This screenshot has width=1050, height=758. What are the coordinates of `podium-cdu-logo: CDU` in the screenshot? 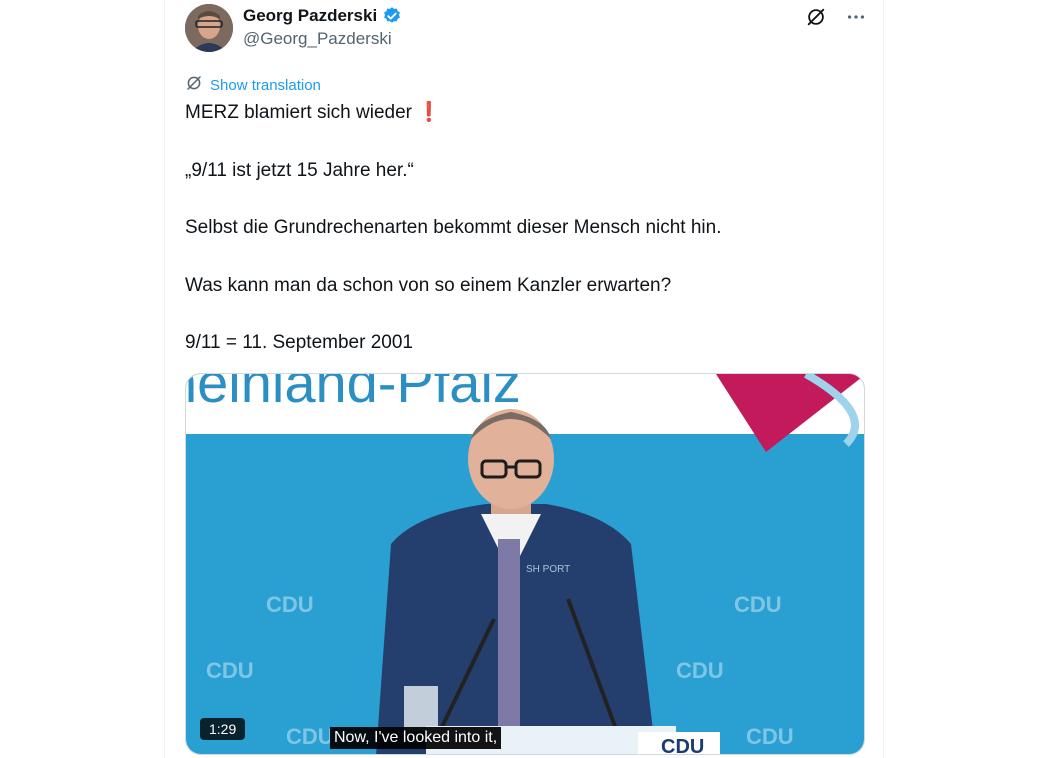 It's located at (682, 745).